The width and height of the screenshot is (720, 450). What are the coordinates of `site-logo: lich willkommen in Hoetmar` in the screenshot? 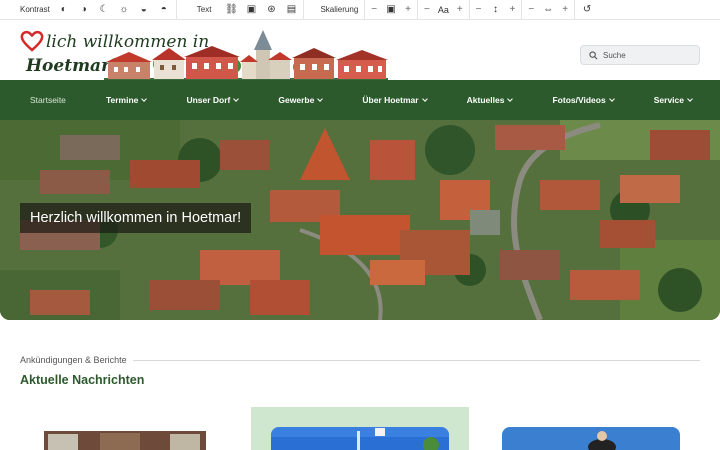 It's located at (205, 54).